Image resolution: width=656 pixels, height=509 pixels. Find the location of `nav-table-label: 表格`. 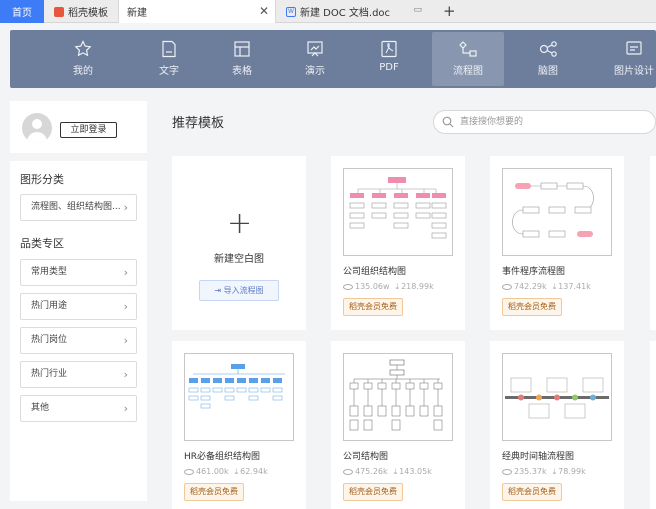

nav-table-label: 表格 is located at coordinates (242, 71).